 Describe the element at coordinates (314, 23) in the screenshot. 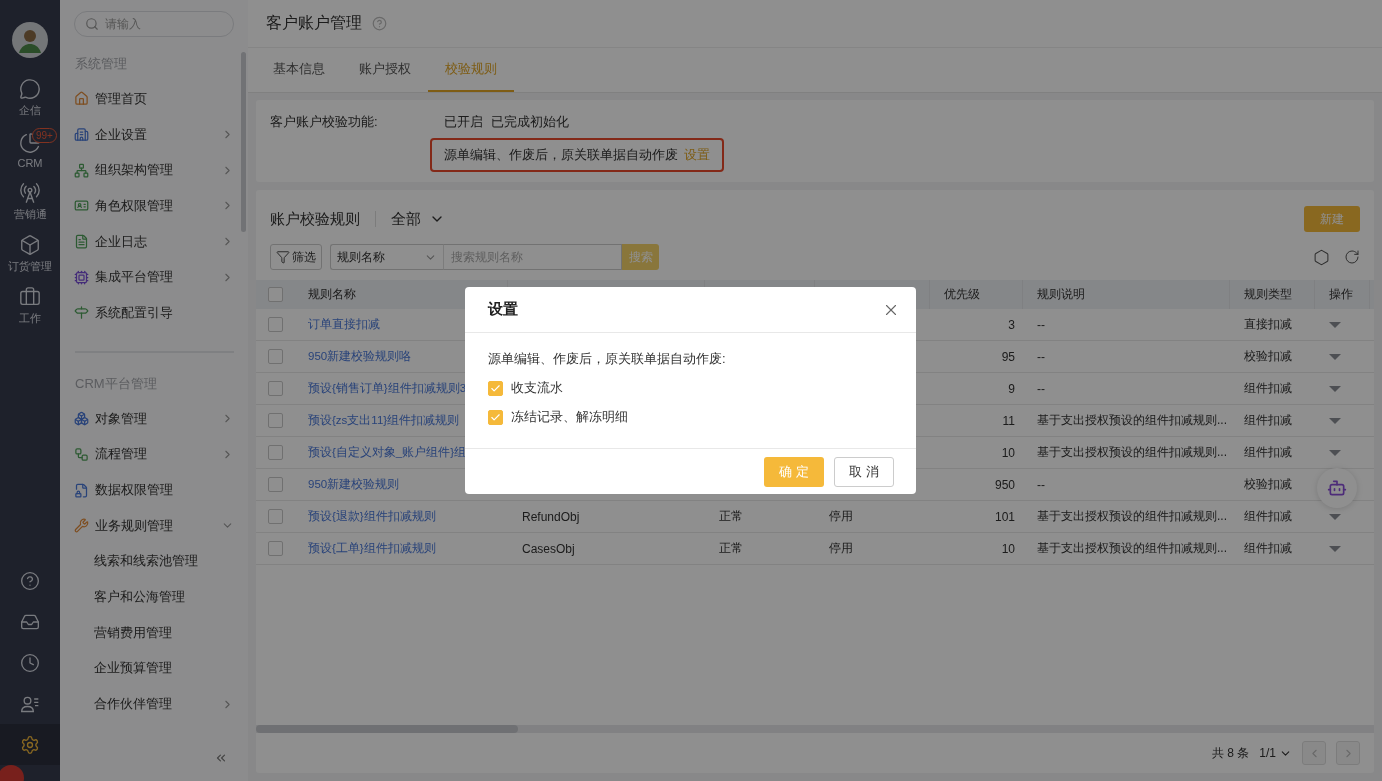

I see `page-title: 客户账户管理` at that location.